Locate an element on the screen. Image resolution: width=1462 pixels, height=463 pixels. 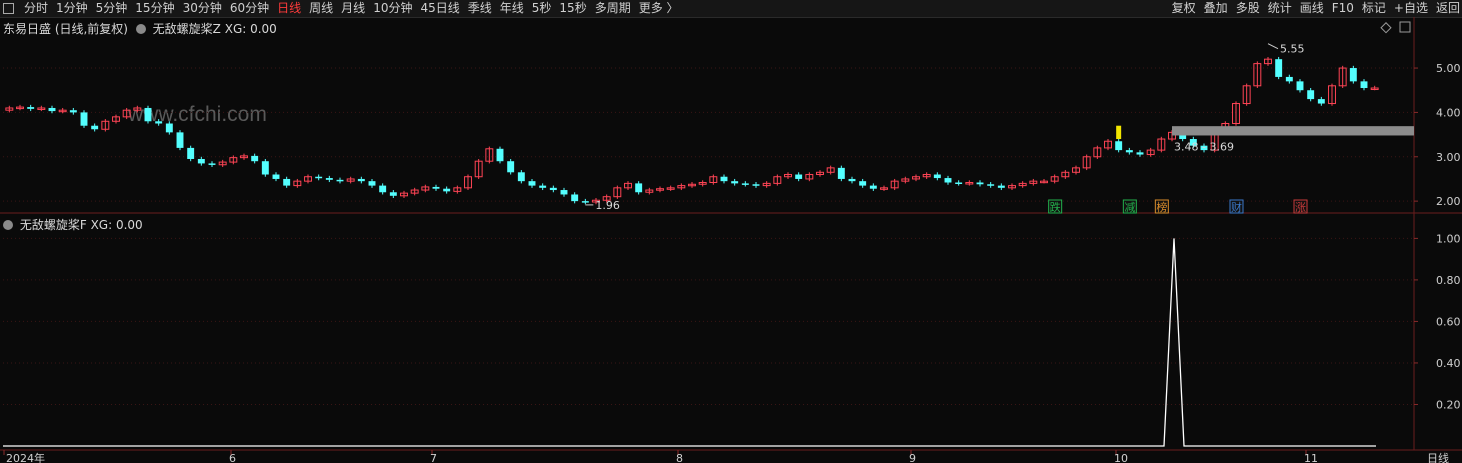
sub-indicator-name: 无敌螺旋桨F is located at coordinates (53, 225).